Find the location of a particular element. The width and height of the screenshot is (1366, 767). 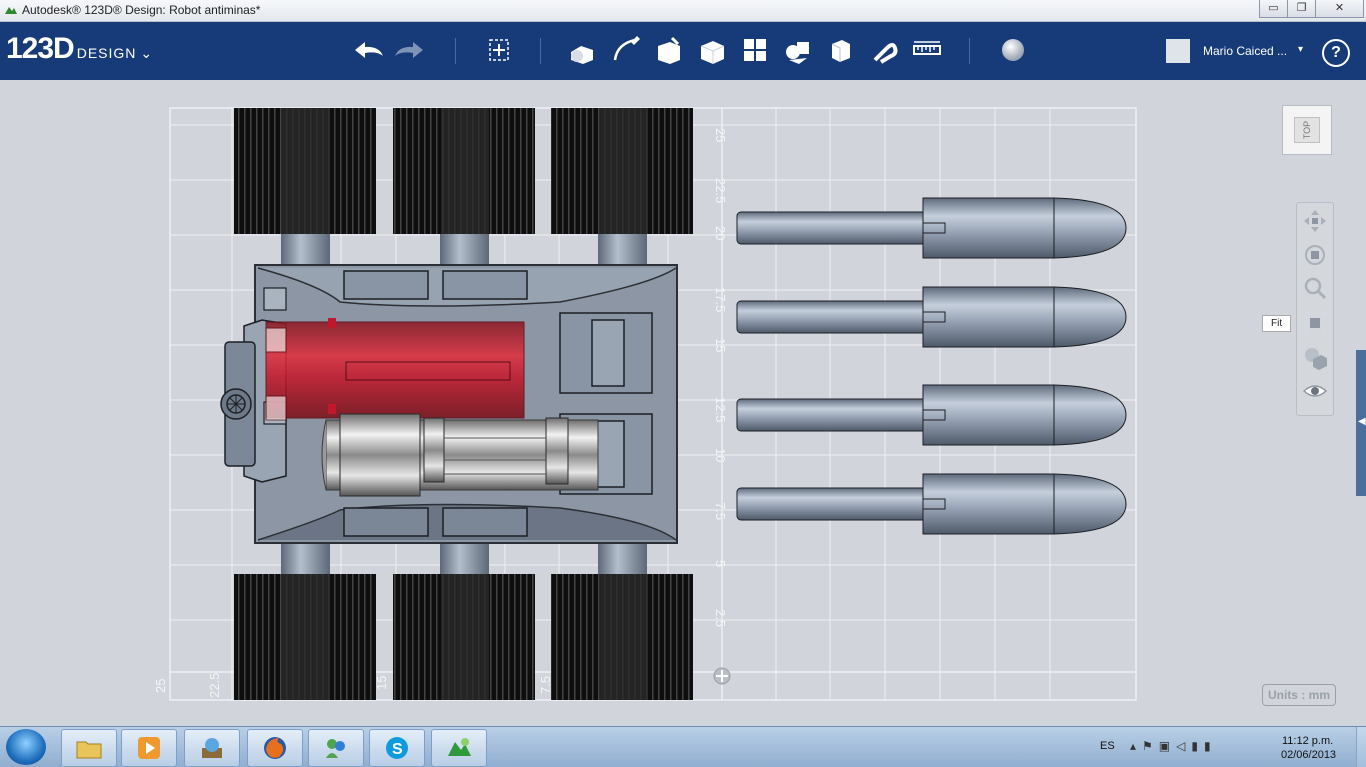

chevron-left-icon: ◀ is located at coordinates (1362, 421).